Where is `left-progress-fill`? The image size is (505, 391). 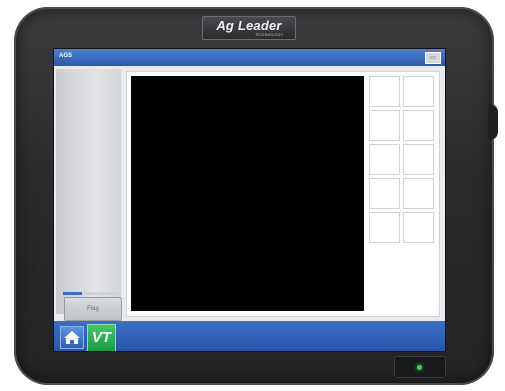 left-progress-fill is located at coordinates (73, 293).